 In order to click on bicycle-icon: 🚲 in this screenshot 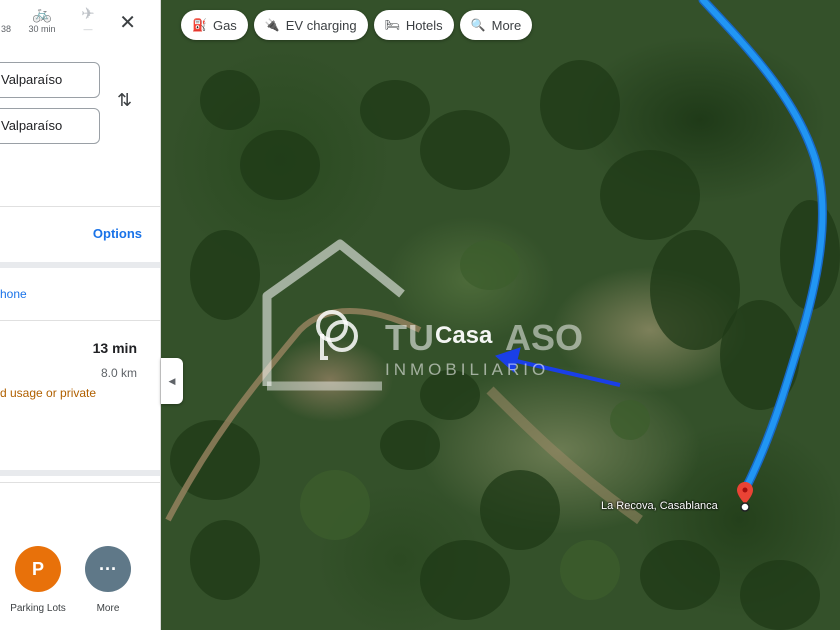, I will do `click(42, 14)`.